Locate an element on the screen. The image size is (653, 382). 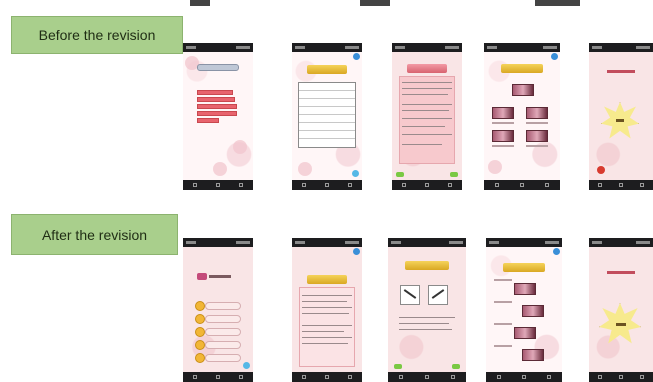
materi-screen is located at coordinates (427, 116).